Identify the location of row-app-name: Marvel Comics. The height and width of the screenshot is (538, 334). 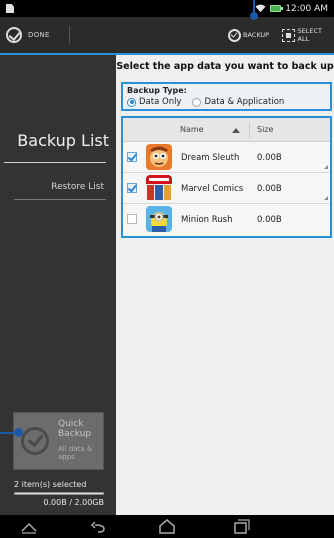
(212, 189).